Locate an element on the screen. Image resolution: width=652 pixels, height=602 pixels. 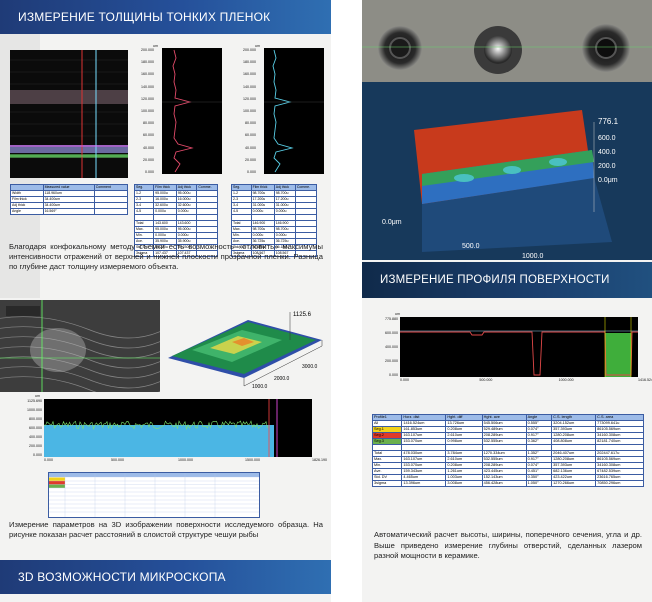
section-header-film-thickness: ИЗМЕРЕНИЕ ТОЛЩИНЫ ТОНКИХ ПЛЕНОК is located at coordinates (165, 17).